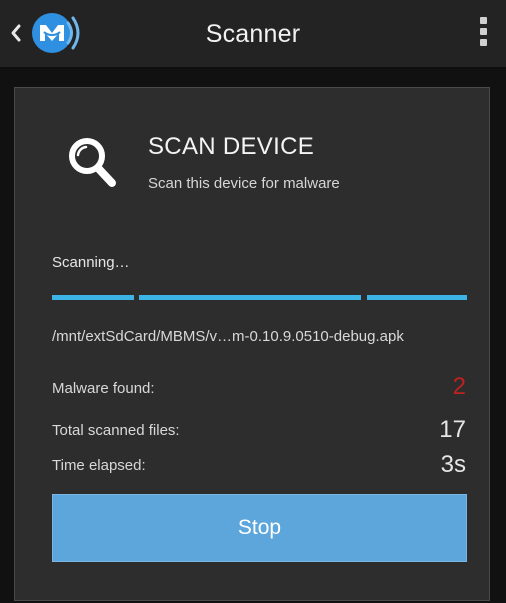 The height and width of the screenshot is (603, 506). What do you see at coordinates (231, 146) in the screenshot?
I see `card-title: SCAN DEVICE` at bounding box center [231, 146].